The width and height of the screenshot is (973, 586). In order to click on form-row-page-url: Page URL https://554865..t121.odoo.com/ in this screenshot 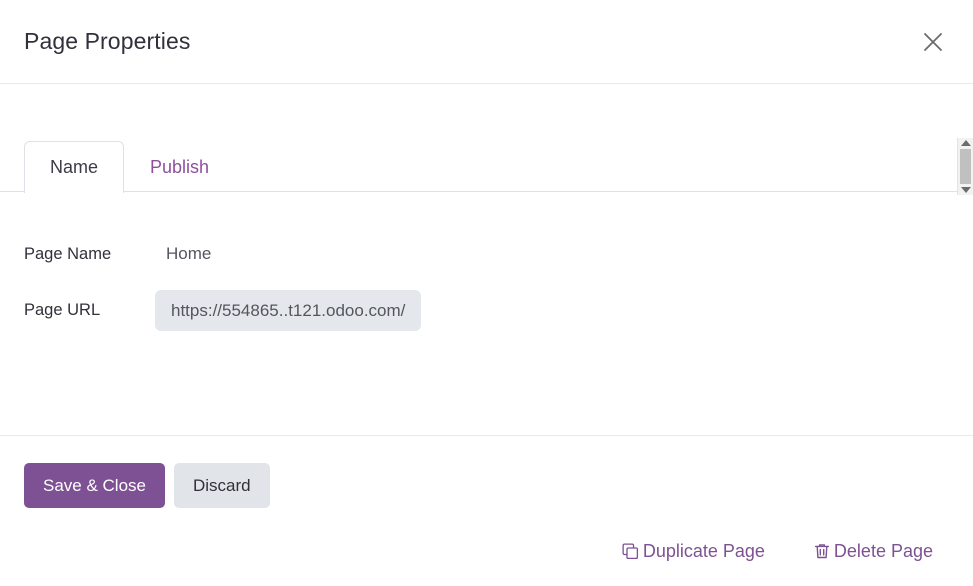, I will do `click(486, 311)`.